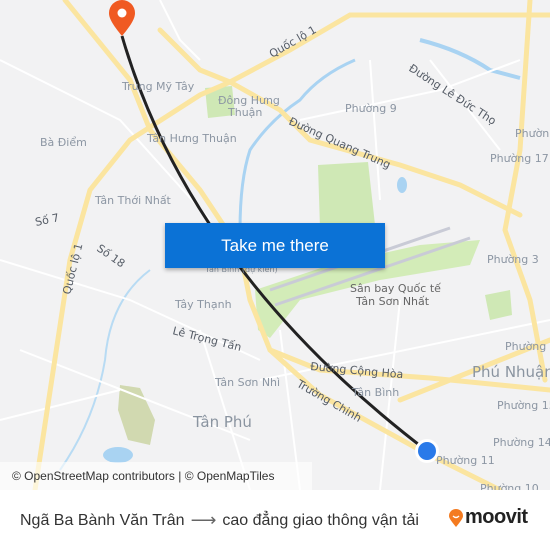 The width and height of the screenshot is (550, 550). I want to click on label-tan-son-nhi: Tân Sơn Nhì, so click(247, 382).